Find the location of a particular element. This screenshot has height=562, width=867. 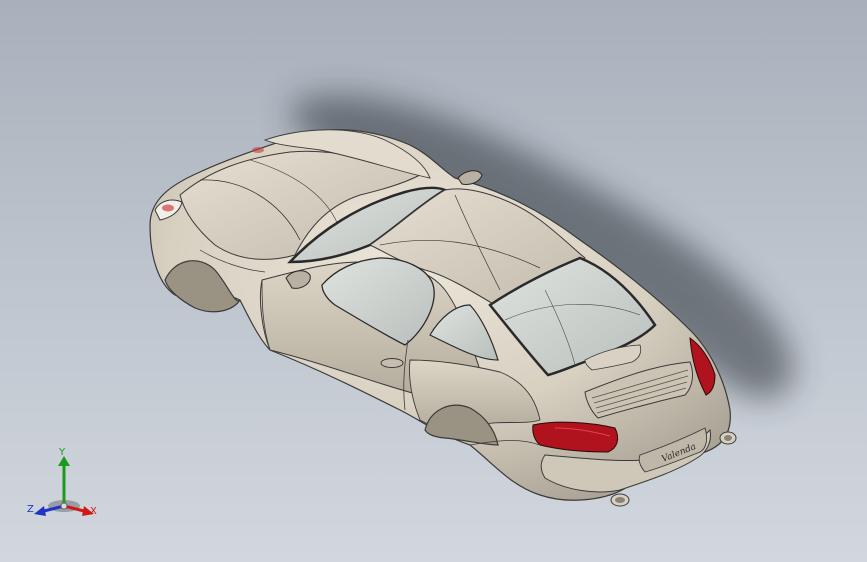

axis-triad: Y Z X is located at coordinates (64, 484).